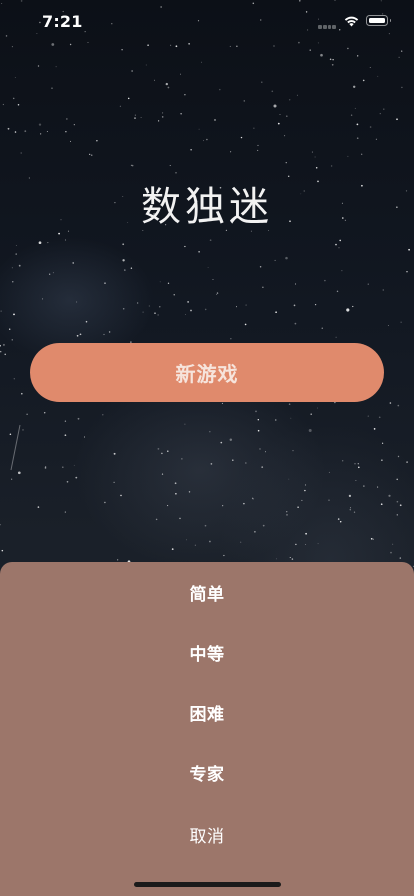 Image resolution: width=414 pixels, height=896 pixels. What do you see at coordinates (207, 712) in the screenshot?
I see `difficulty-option-hard: 困难` at bounding box center [207, 712].